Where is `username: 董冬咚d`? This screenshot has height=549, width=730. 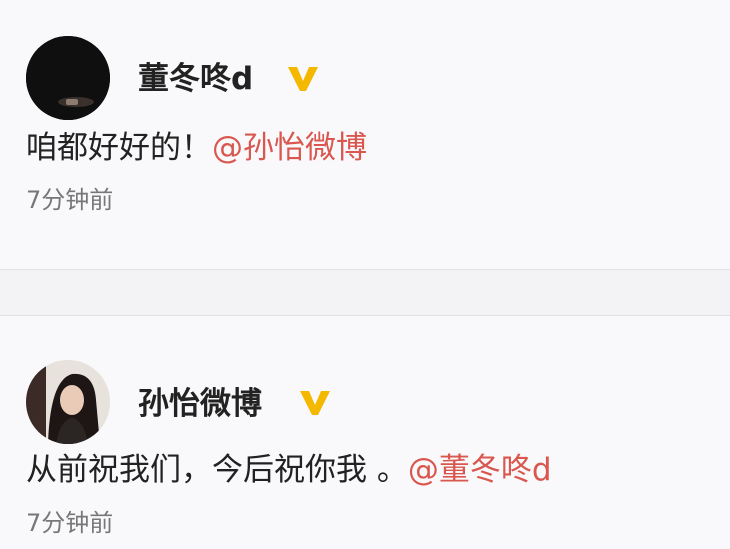
username: 董冬咚d is located at coordinates (195, 79).